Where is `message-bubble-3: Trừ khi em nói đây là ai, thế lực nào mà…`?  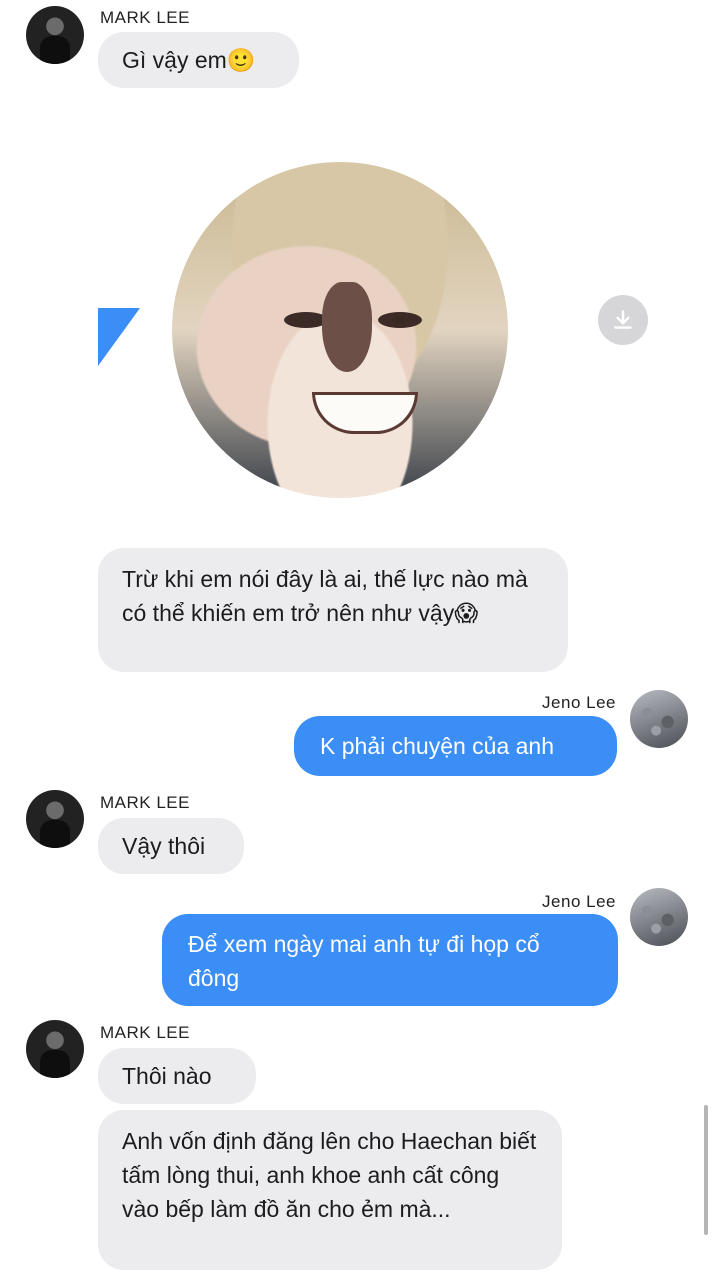 message-bubble-3: Trừ khi em nói đây là ai, thế lực nào mà… is located at coordinates (333, 610).